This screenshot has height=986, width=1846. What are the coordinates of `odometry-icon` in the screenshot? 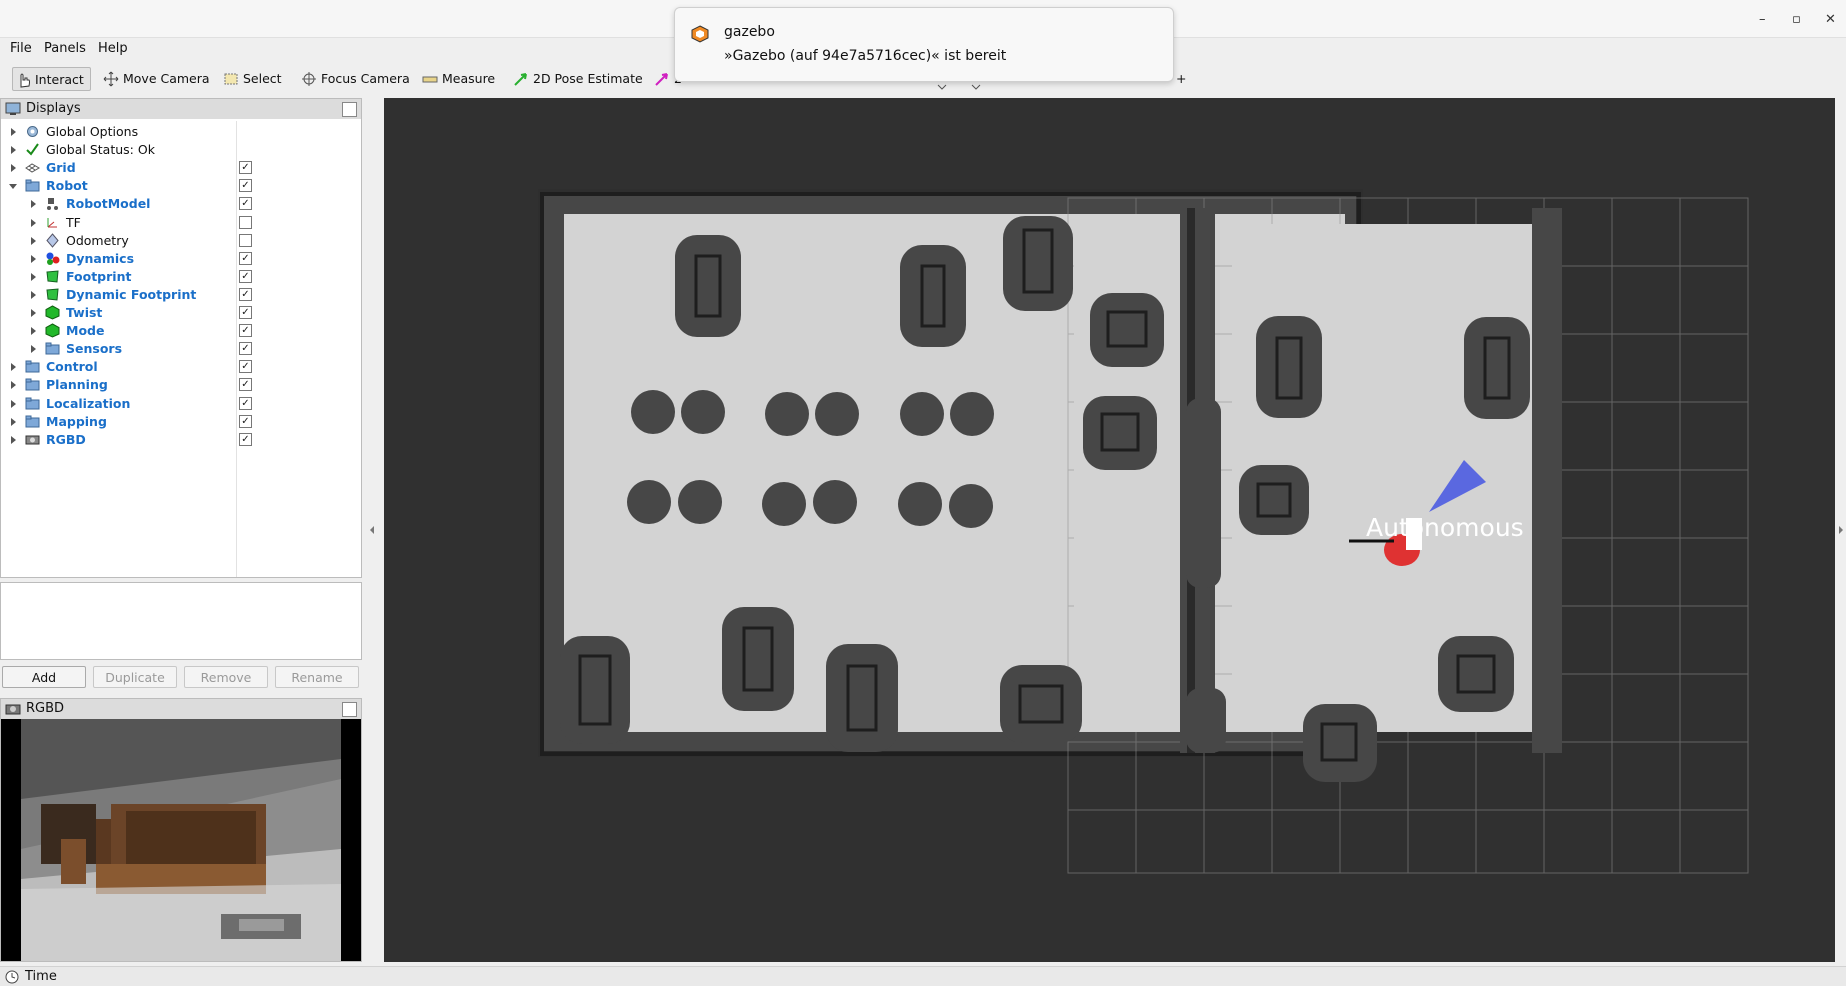 It's located at (52, 240).